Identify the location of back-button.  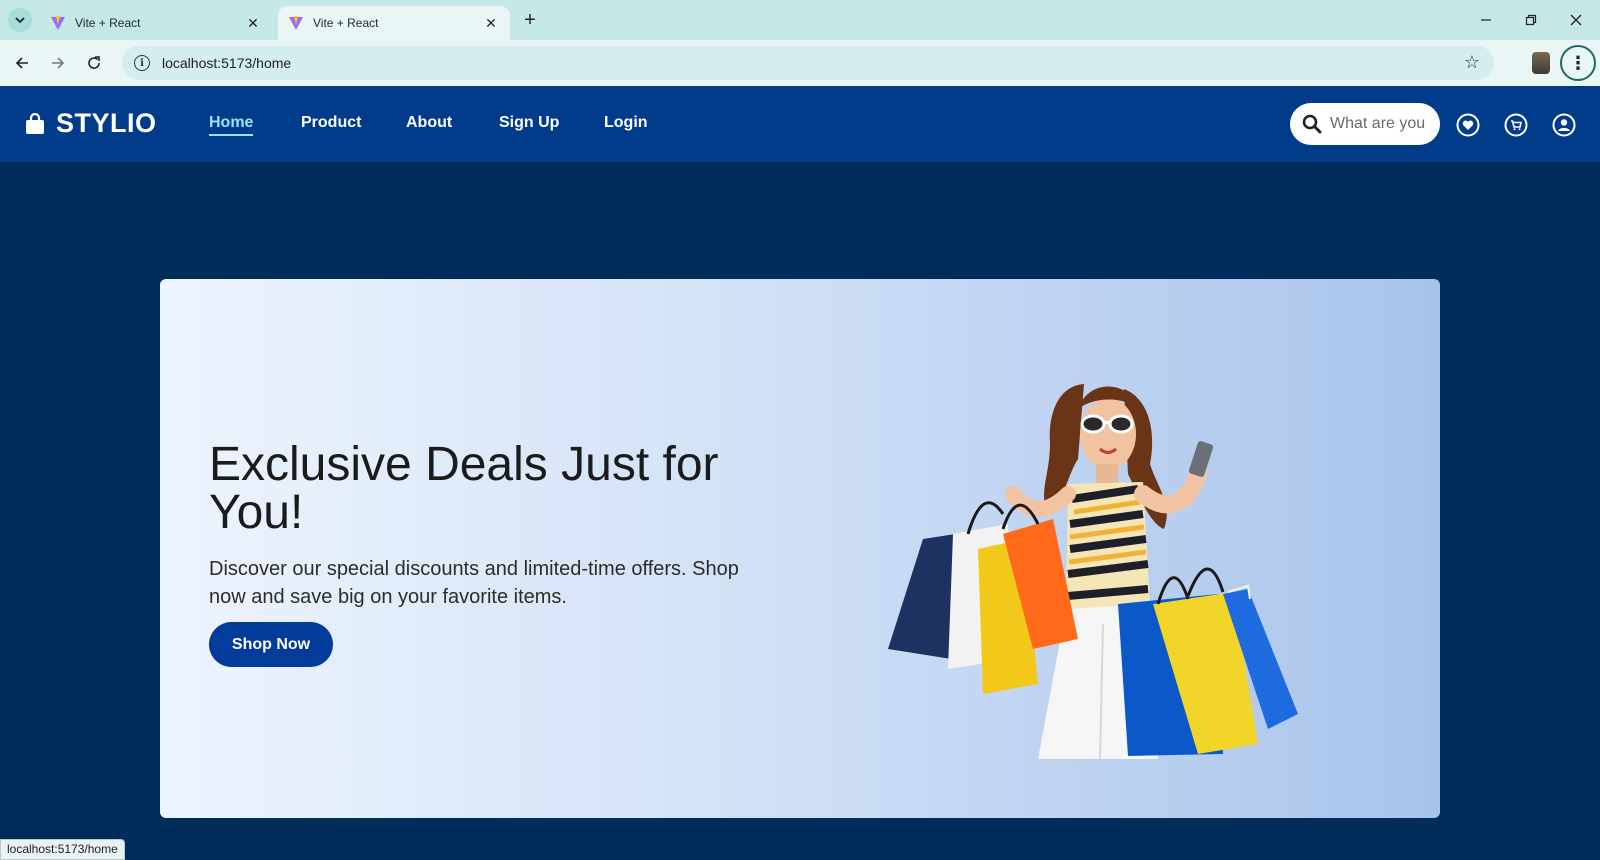
(22, 63).